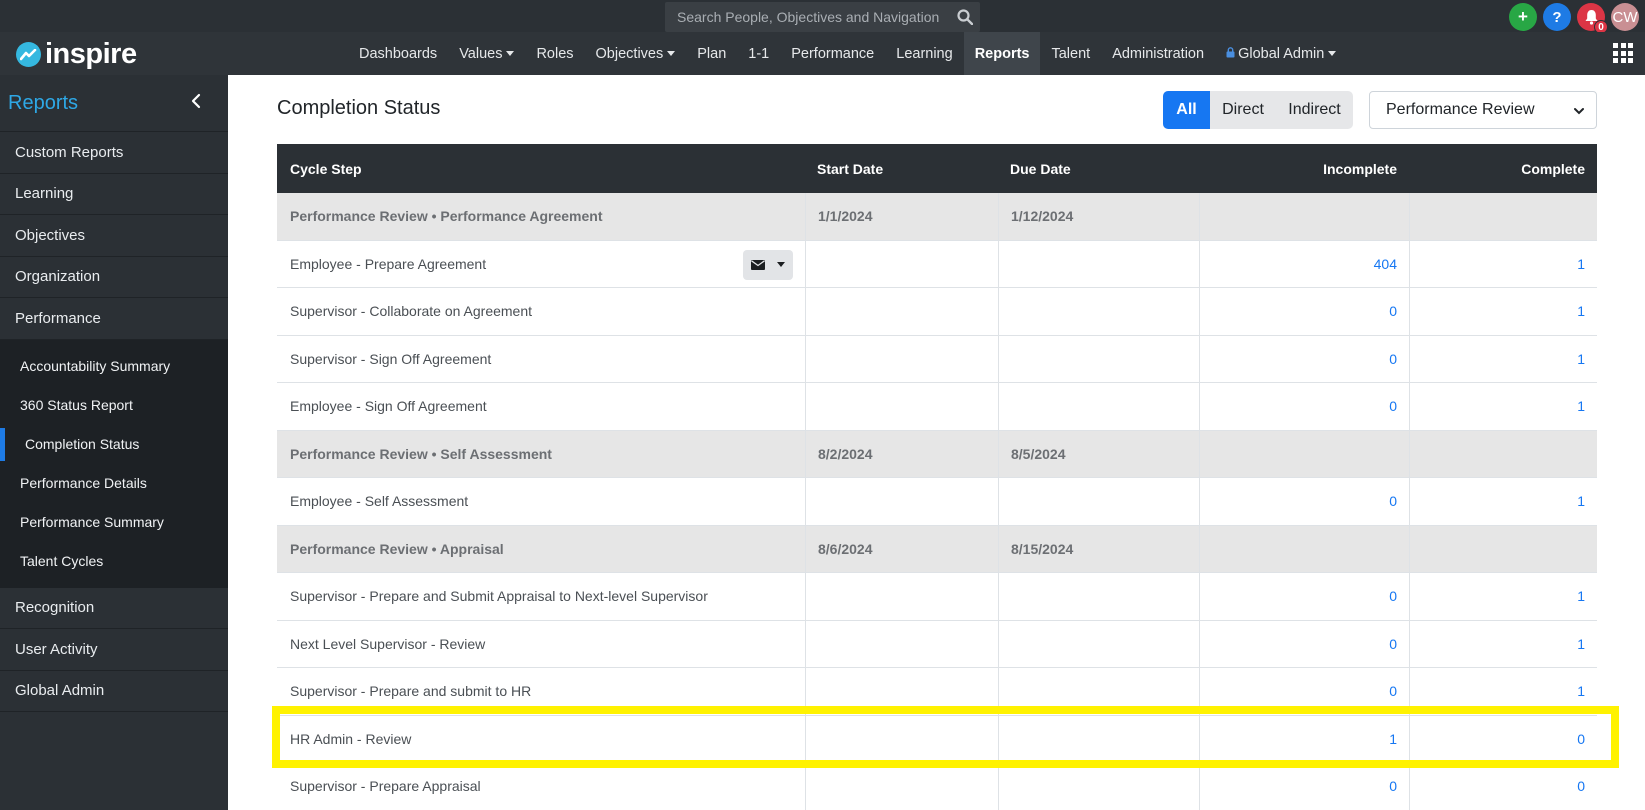 This screenshot has width=1645, height=810. I want to click on sidebar-item-global-admin: Global Admin, so click(114, 691).